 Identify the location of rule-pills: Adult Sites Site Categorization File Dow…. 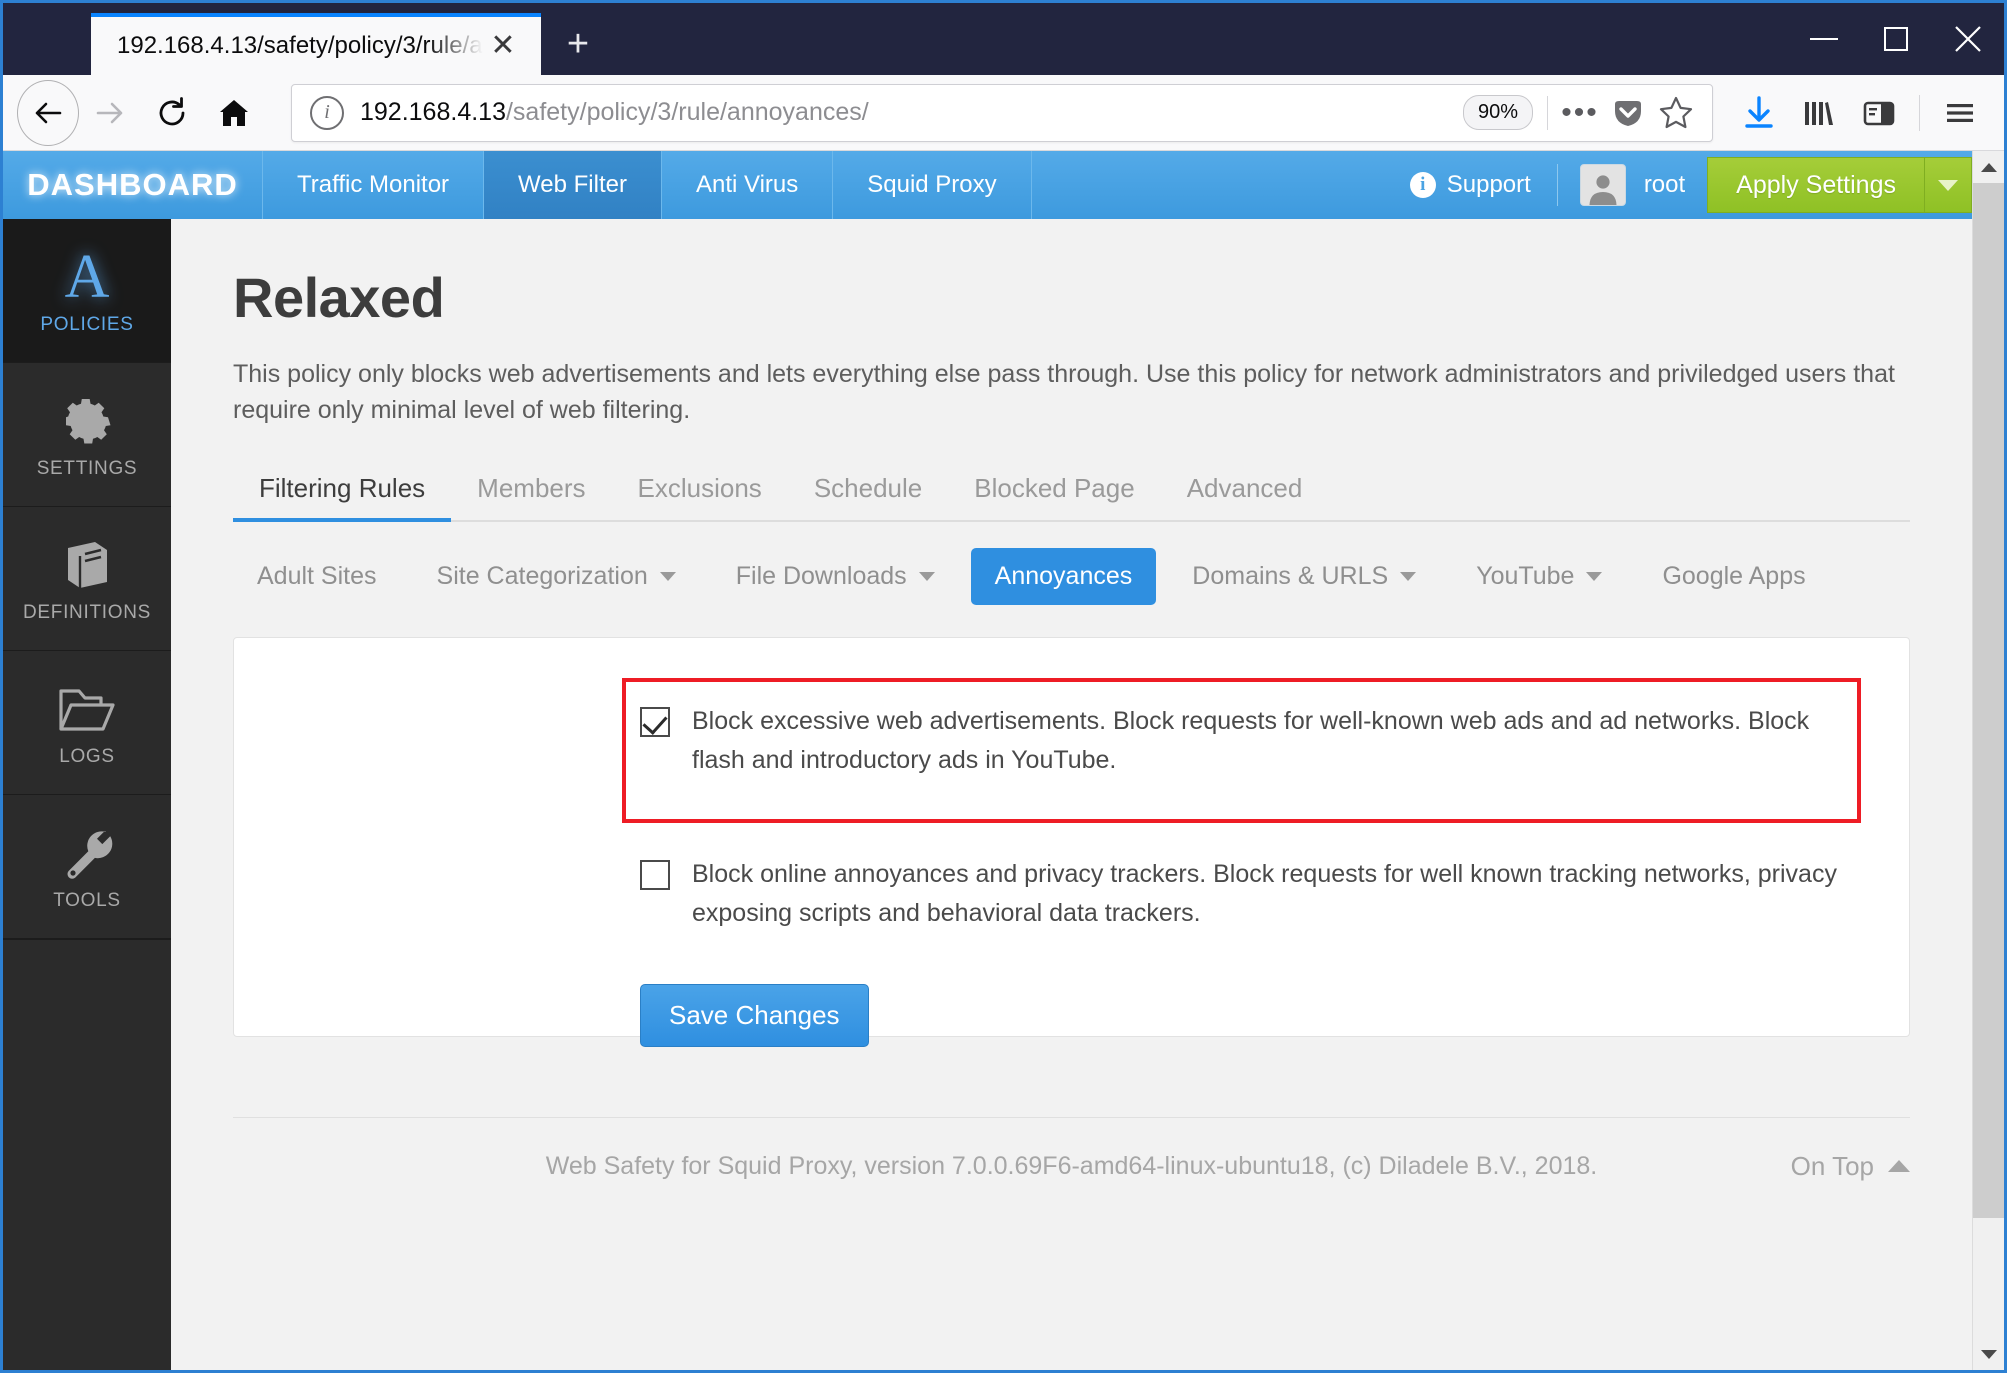
(1071, 568).